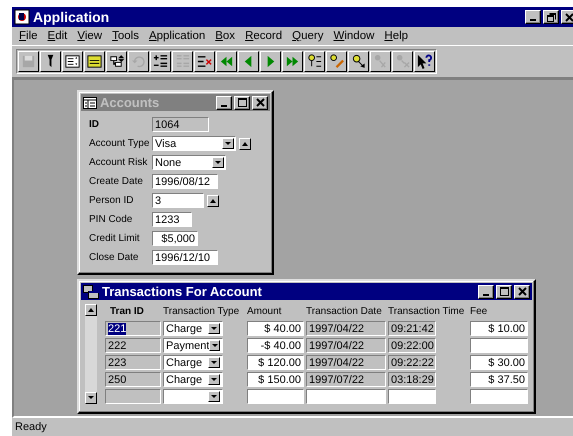  Describe the element at coordinates (479, 312) in the screenshot. I see `column-header: Fee` at that location.